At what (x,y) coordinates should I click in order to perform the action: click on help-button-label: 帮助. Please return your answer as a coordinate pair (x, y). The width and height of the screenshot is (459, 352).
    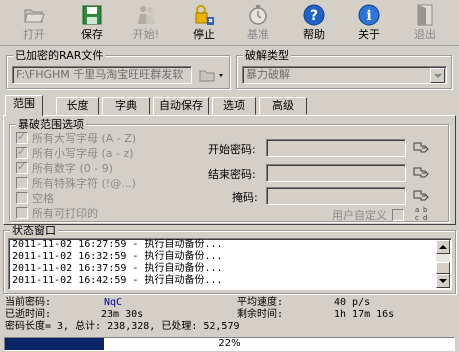
    Looking at the image, I should click on (314, 34).